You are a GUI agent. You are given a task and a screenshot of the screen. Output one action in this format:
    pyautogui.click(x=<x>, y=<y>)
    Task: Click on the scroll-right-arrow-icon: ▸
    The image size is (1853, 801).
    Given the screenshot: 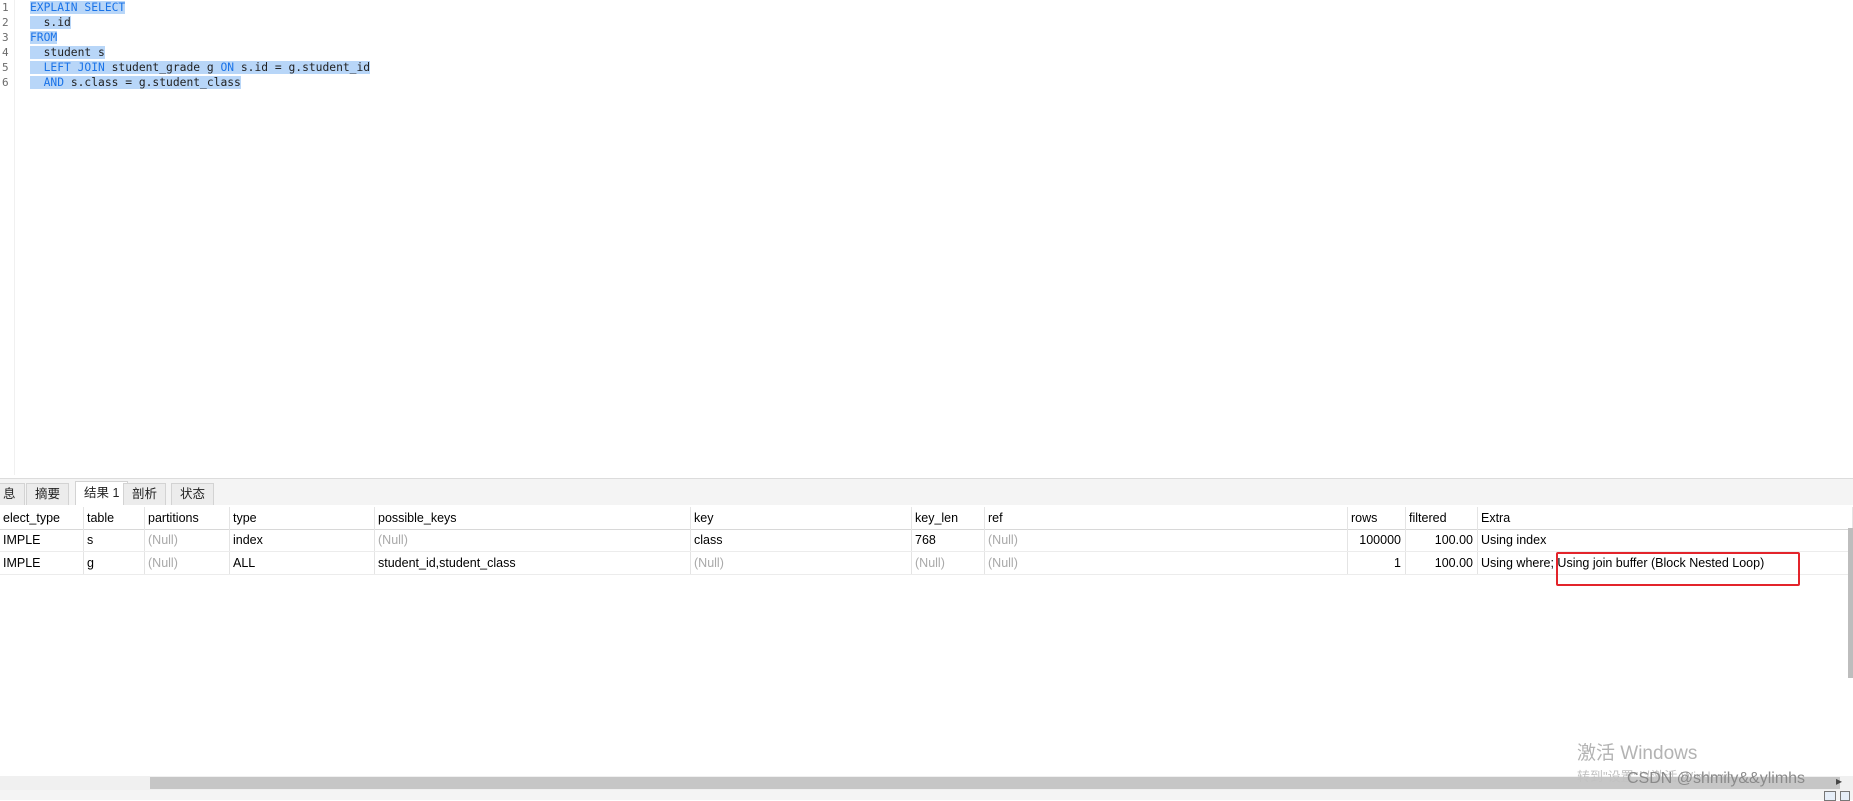 What is the action you would take?
    pyautogui.click(x=1839, y=781)
    